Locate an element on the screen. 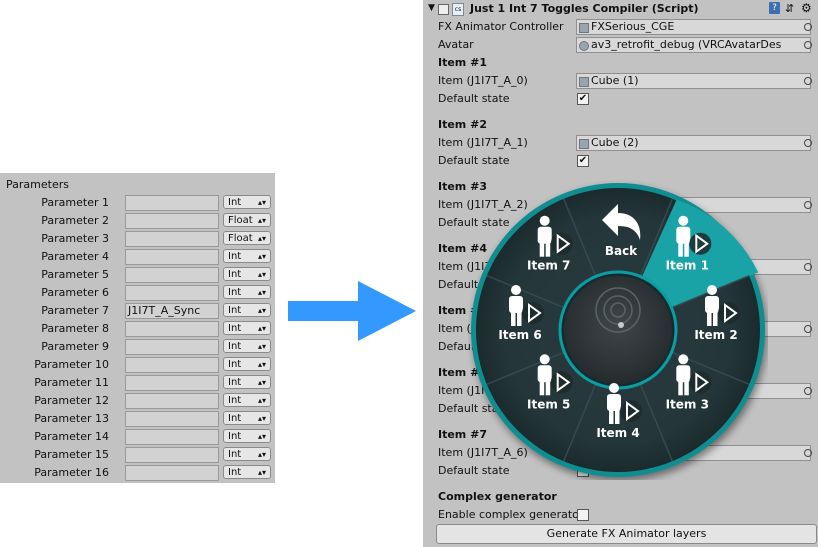 Image resolution: width=818 pixels, height=547 pixels. complex-generator-title: Complex generator is located at coordinates (497, 496).